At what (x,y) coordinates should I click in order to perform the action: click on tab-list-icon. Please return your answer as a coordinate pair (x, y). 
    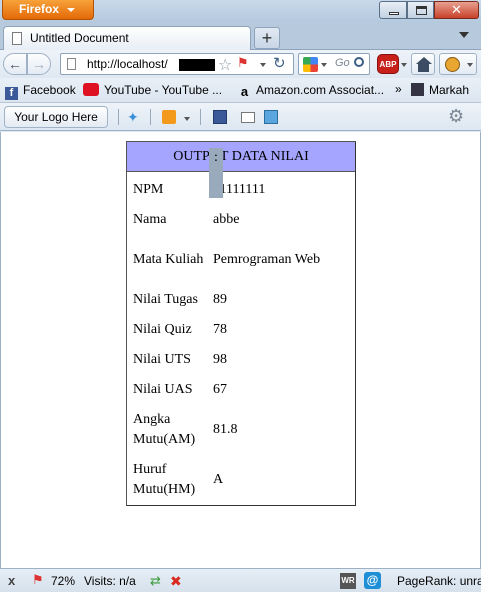
    Looking at the image, I should click on (464, 35).